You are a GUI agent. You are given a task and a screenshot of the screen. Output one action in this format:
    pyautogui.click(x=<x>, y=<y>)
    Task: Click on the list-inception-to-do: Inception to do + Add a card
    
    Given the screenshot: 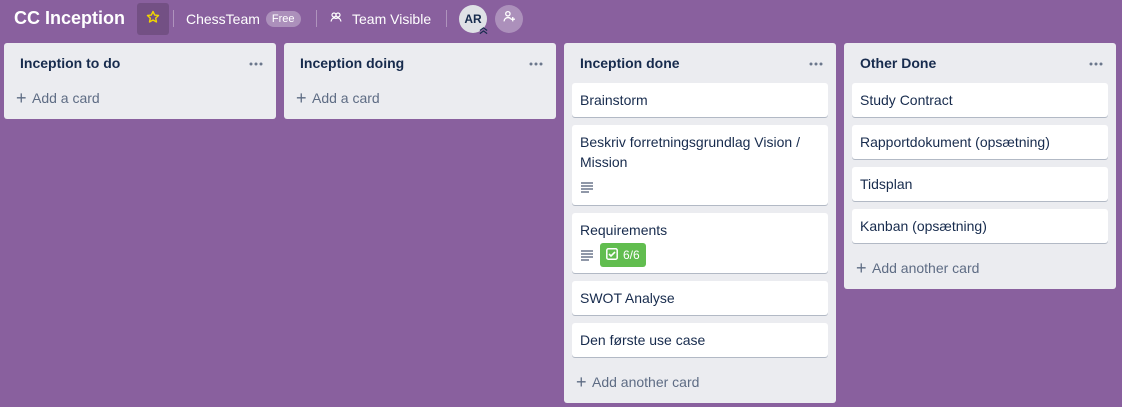 What is the action you would take?
    pyautogui.click(x=140, y=81)
    